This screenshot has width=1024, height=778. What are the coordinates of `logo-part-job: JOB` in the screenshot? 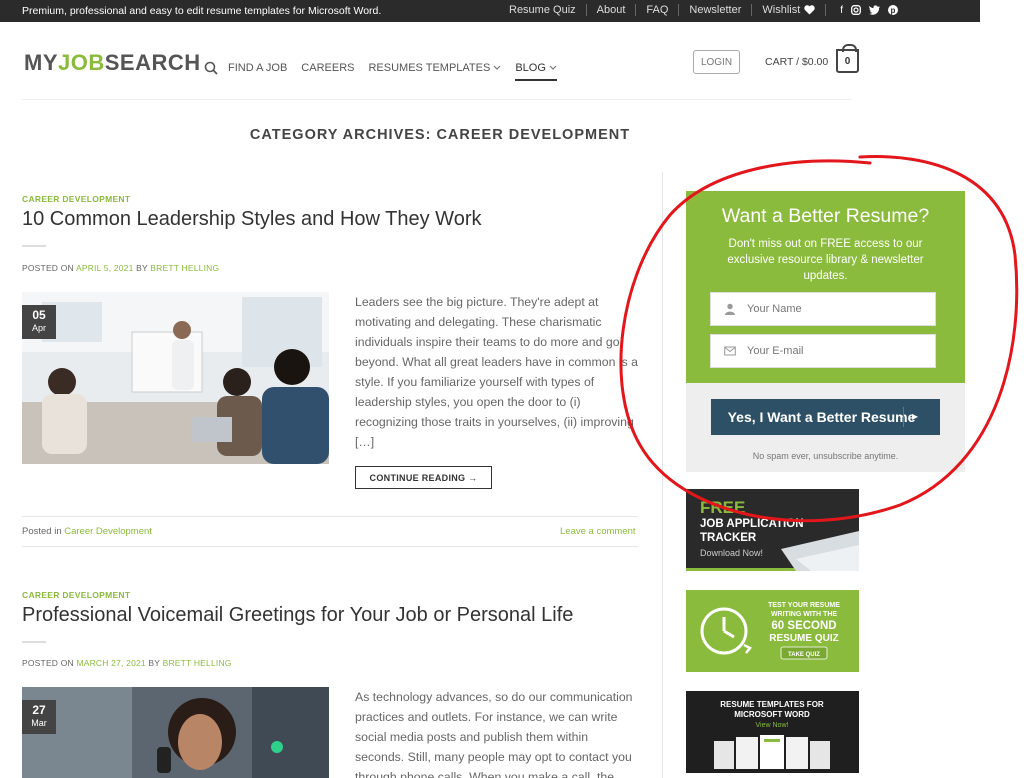 It's located at (81, 62).